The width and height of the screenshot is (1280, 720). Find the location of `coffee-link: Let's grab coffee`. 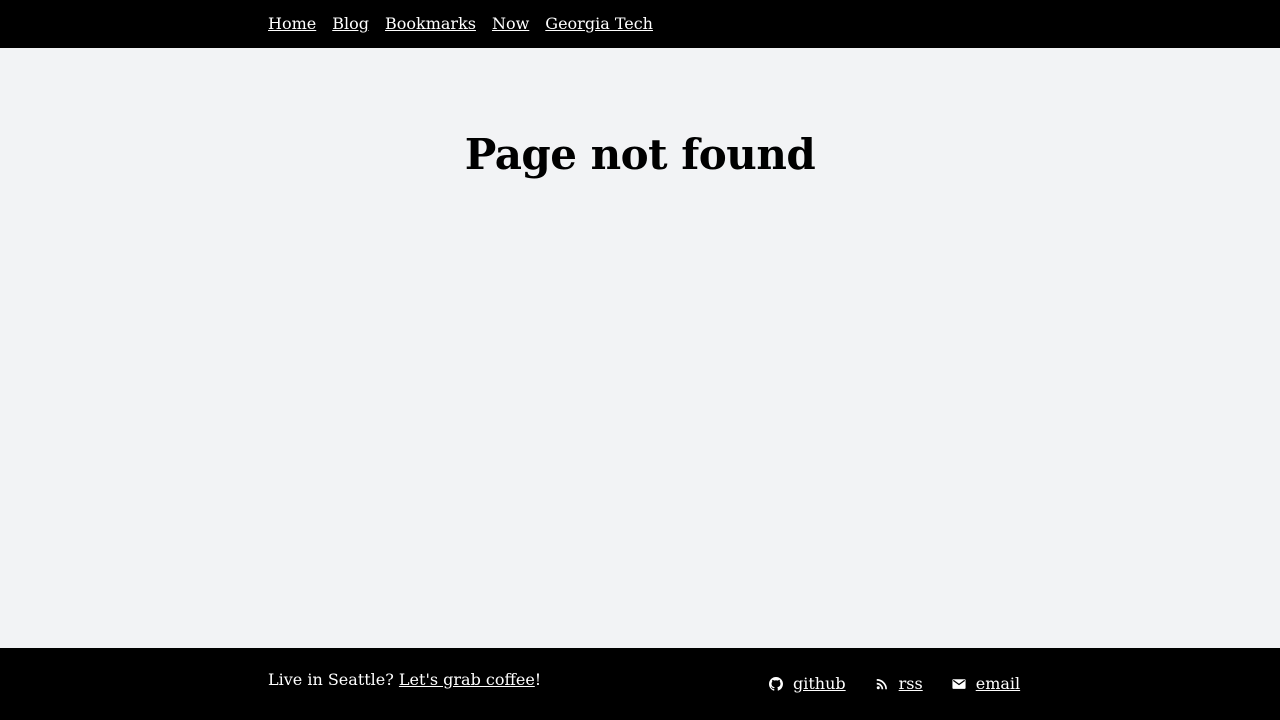

coffee-link: Let's grab coffee is located at coordinates (467, 679).